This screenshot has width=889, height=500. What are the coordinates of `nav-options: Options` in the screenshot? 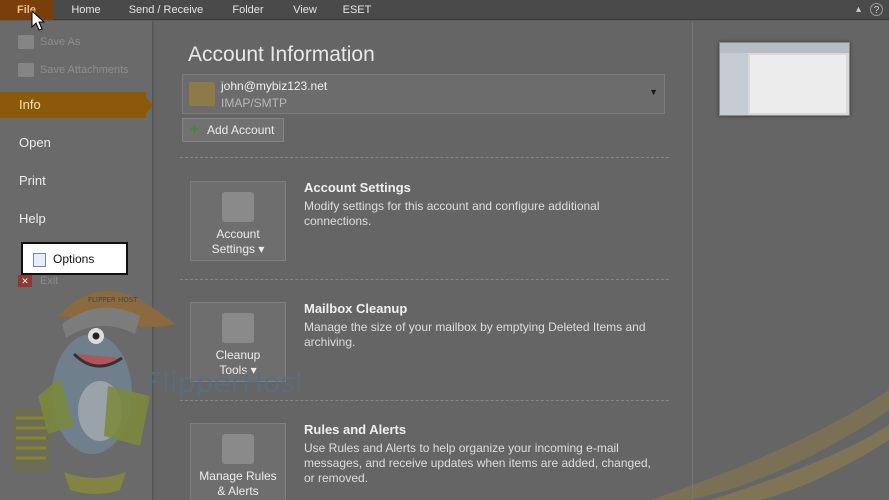 It's located at (74, 258).